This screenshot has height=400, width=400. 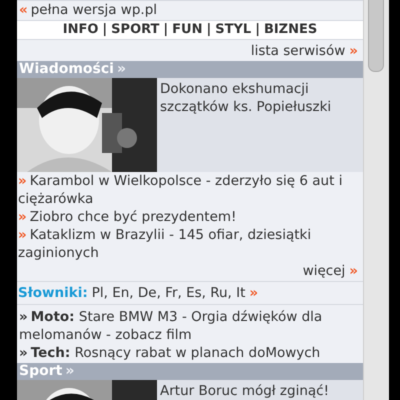 What do you see at coordinates (376, 200) in the screenshot?
I see `scrollbar` at bounding box center [376, 200].